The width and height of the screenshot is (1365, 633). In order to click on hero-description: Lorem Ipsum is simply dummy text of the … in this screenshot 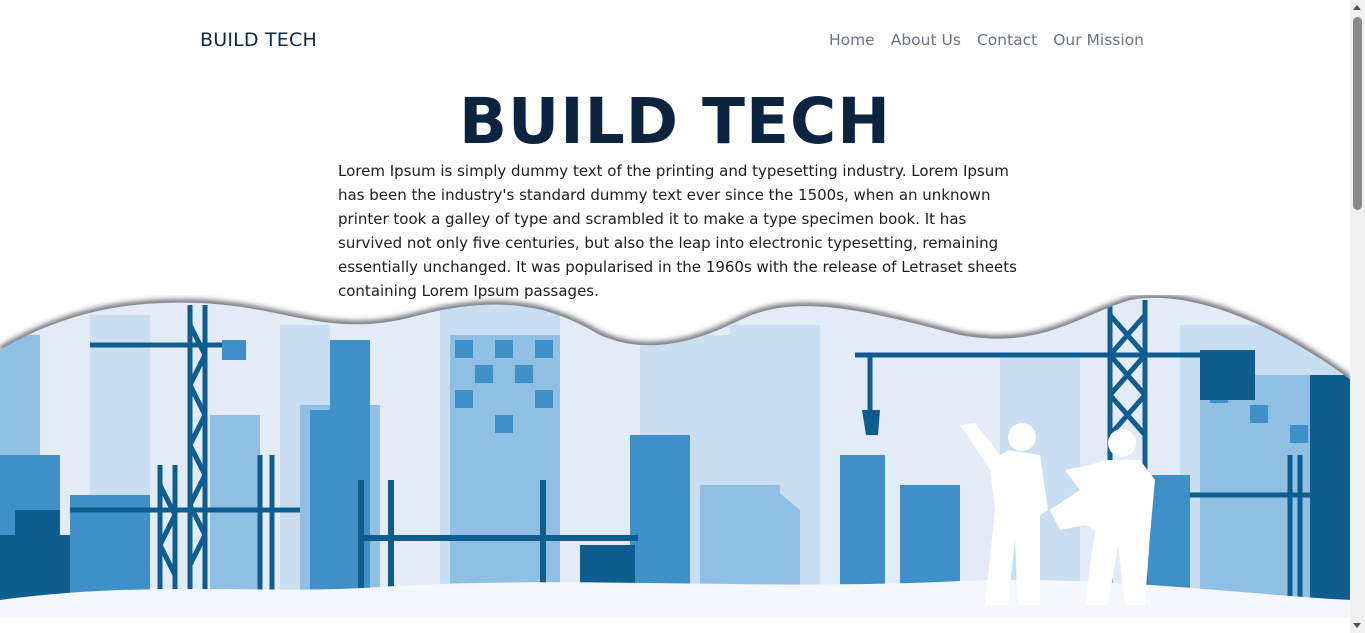, I will do `click(677, 231)`.